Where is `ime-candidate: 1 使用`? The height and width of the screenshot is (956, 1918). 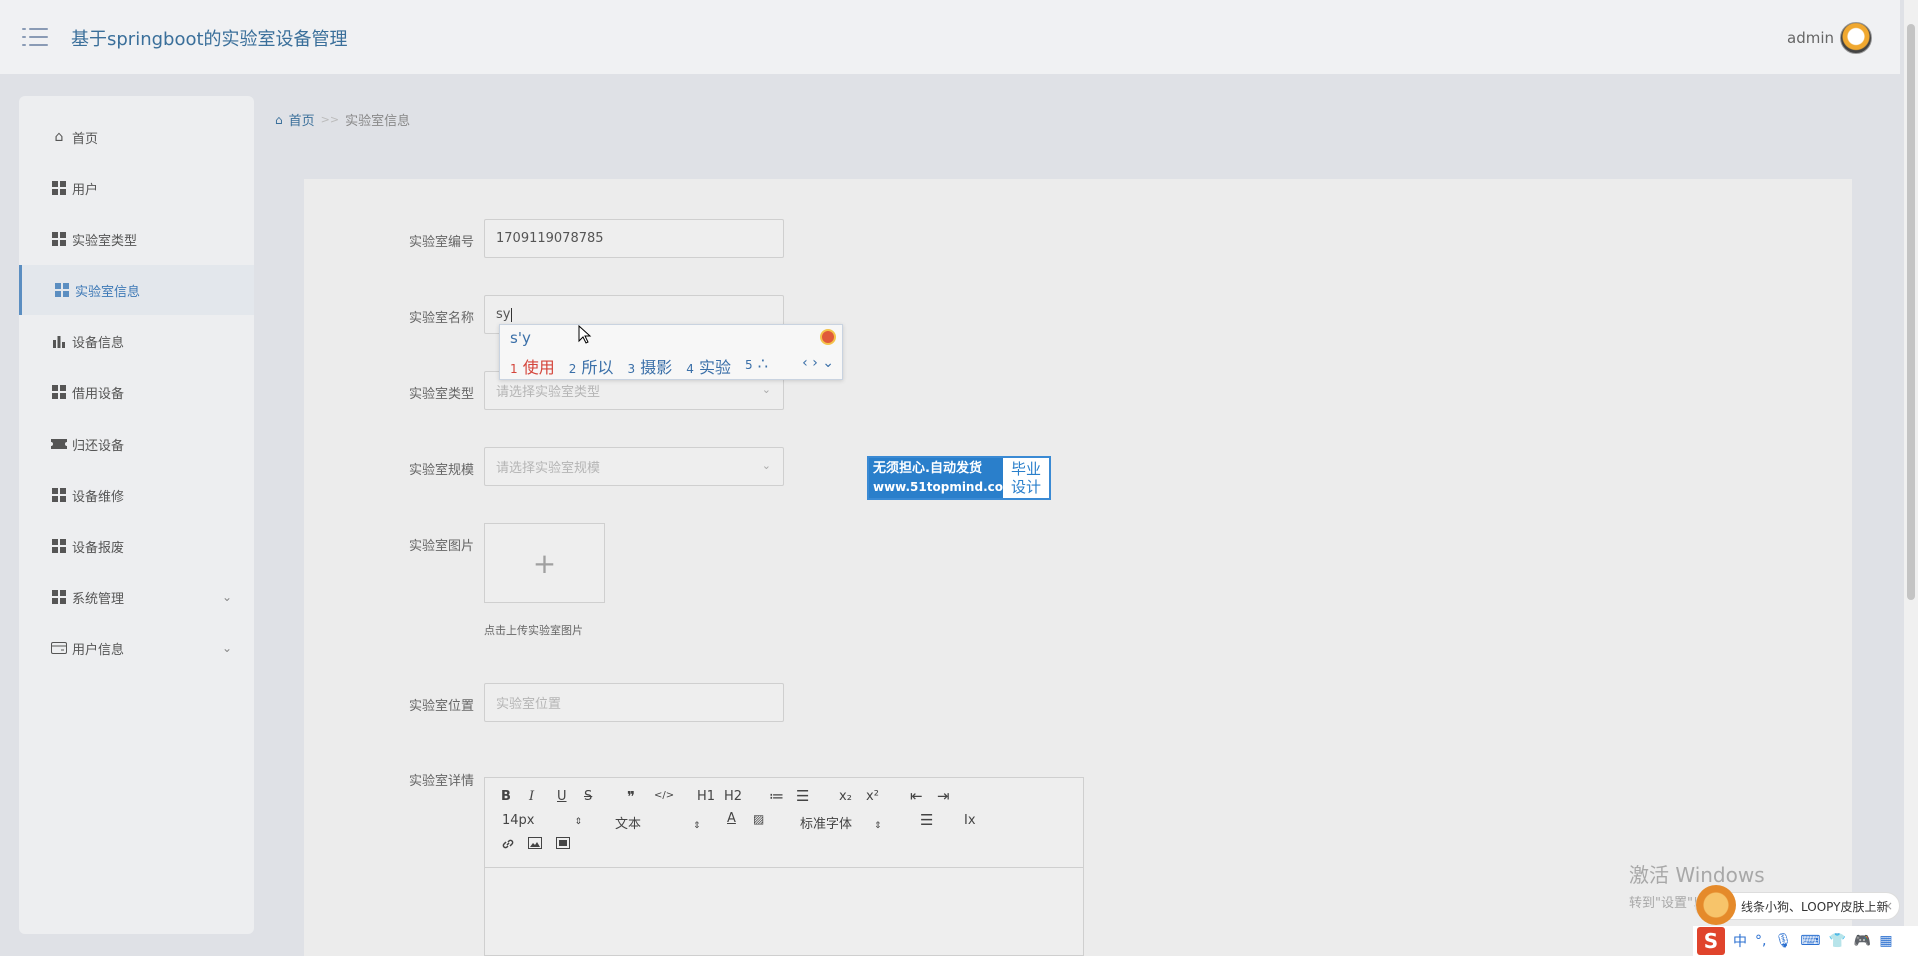 ime-candidate: 1 使用 is located at coordinates (532, 366).